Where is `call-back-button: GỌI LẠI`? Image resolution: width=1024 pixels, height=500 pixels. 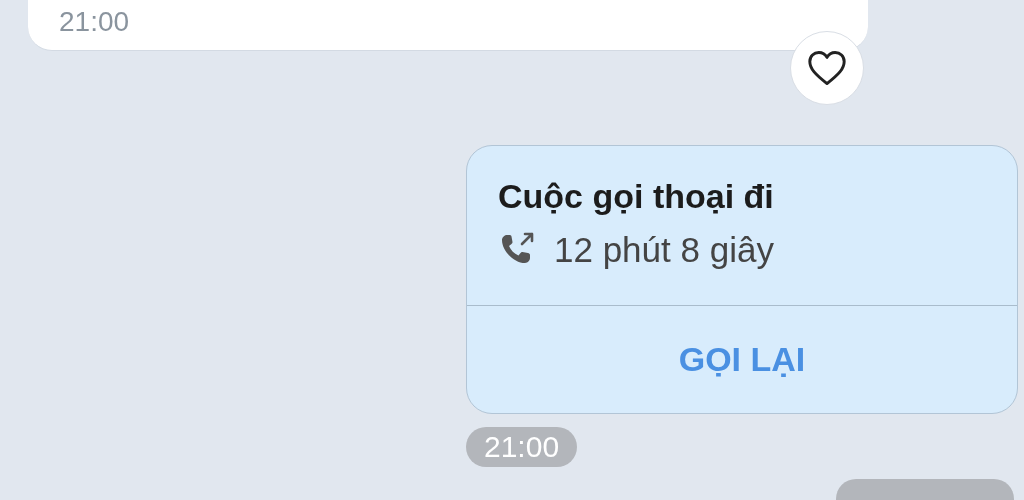 call-back-button: GỌI LẠI is located at coordinates (742, 359).